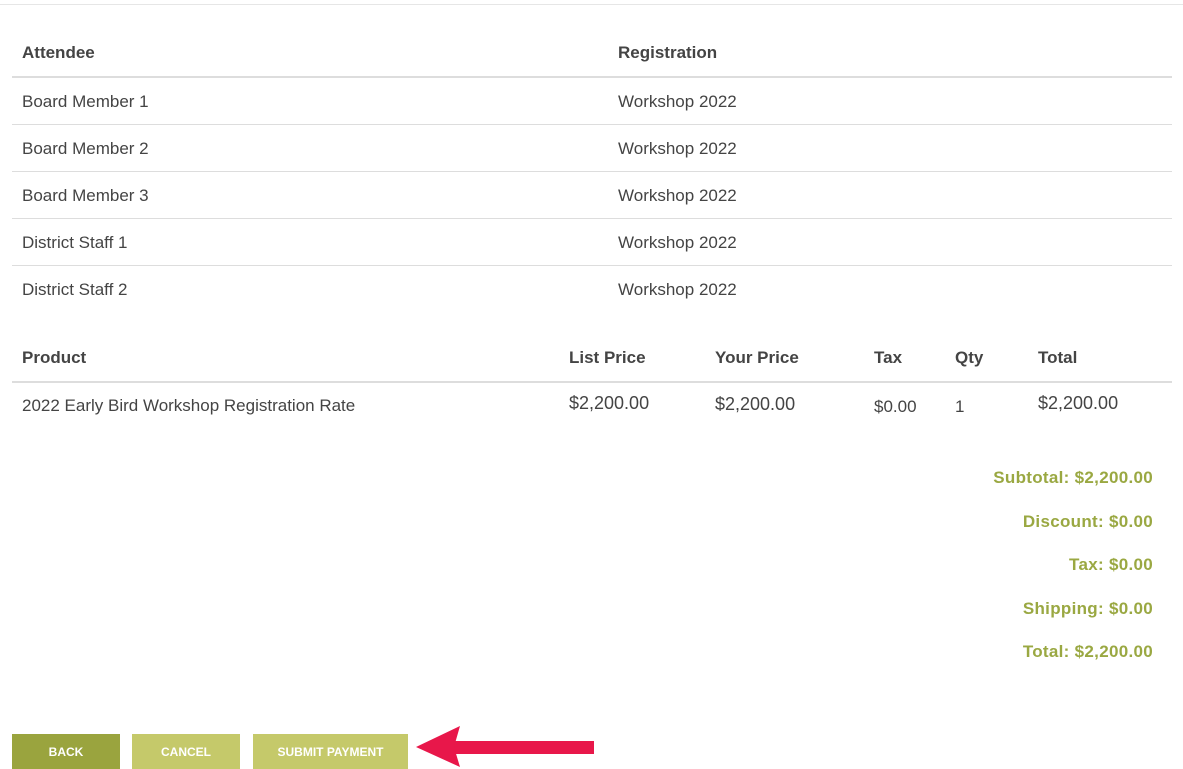  Describe the element at coordinates (888, 357) in the screenshot. I see `column-header-tax: Tax` at that location.